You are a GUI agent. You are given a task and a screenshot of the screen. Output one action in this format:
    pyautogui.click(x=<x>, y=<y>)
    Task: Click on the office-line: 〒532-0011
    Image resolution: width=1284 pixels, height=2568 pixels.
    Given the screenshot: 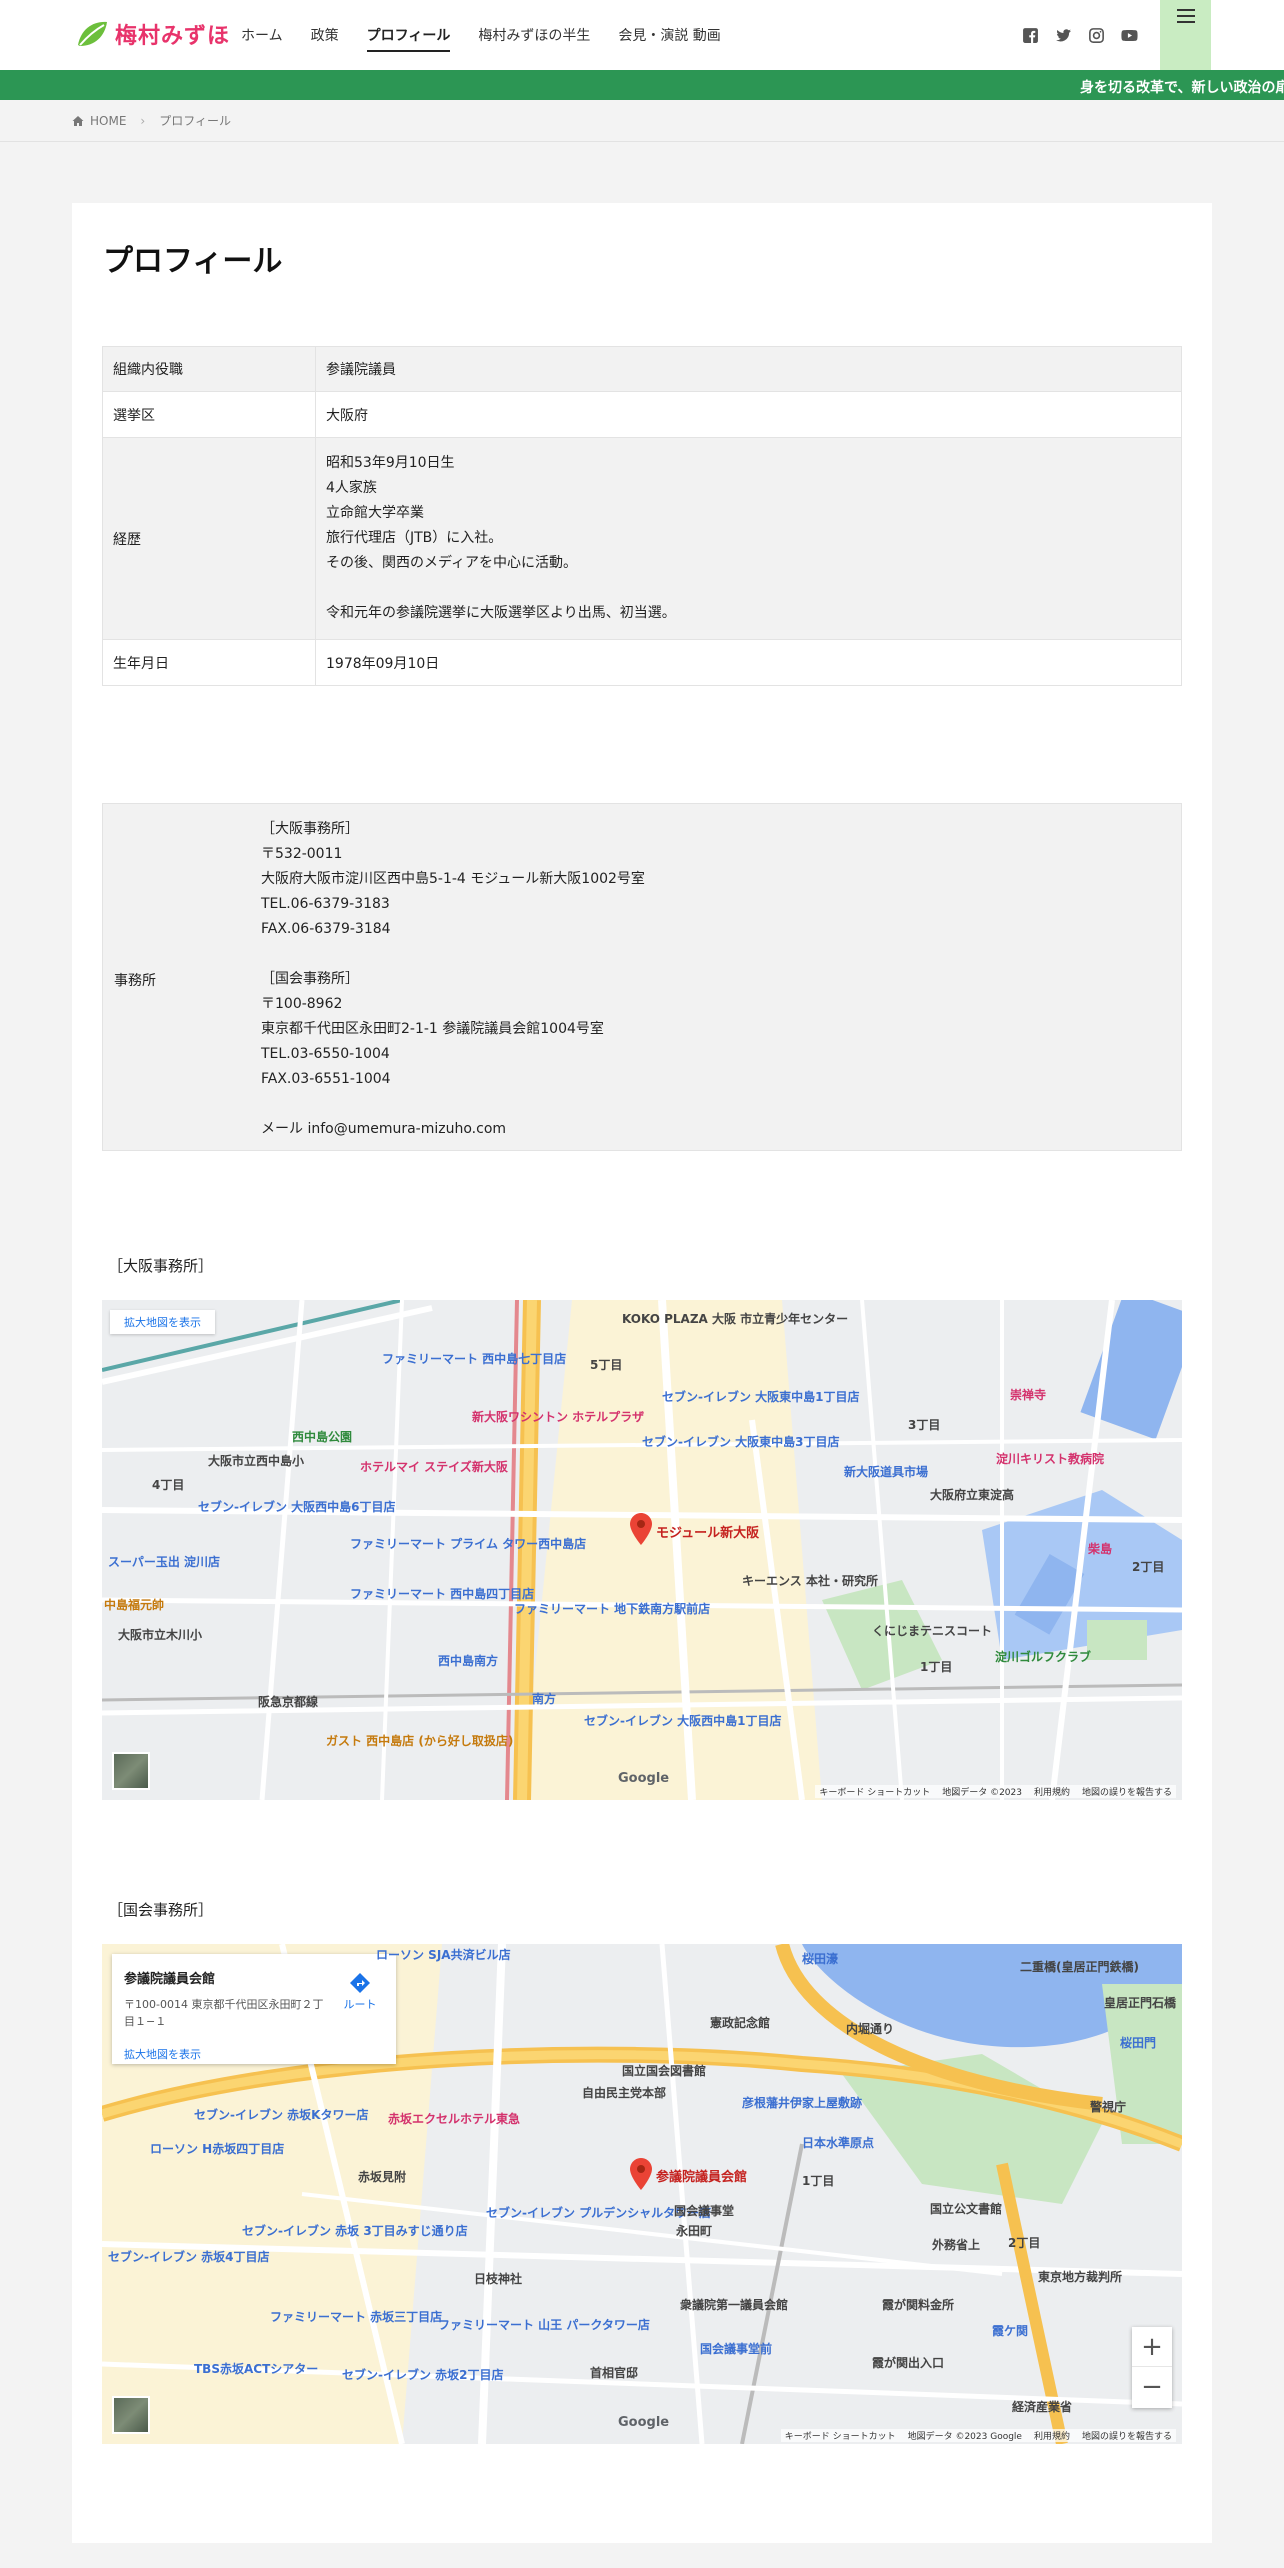 What is the action you would take?
    pyautogui.click(x=302, y=854)
    